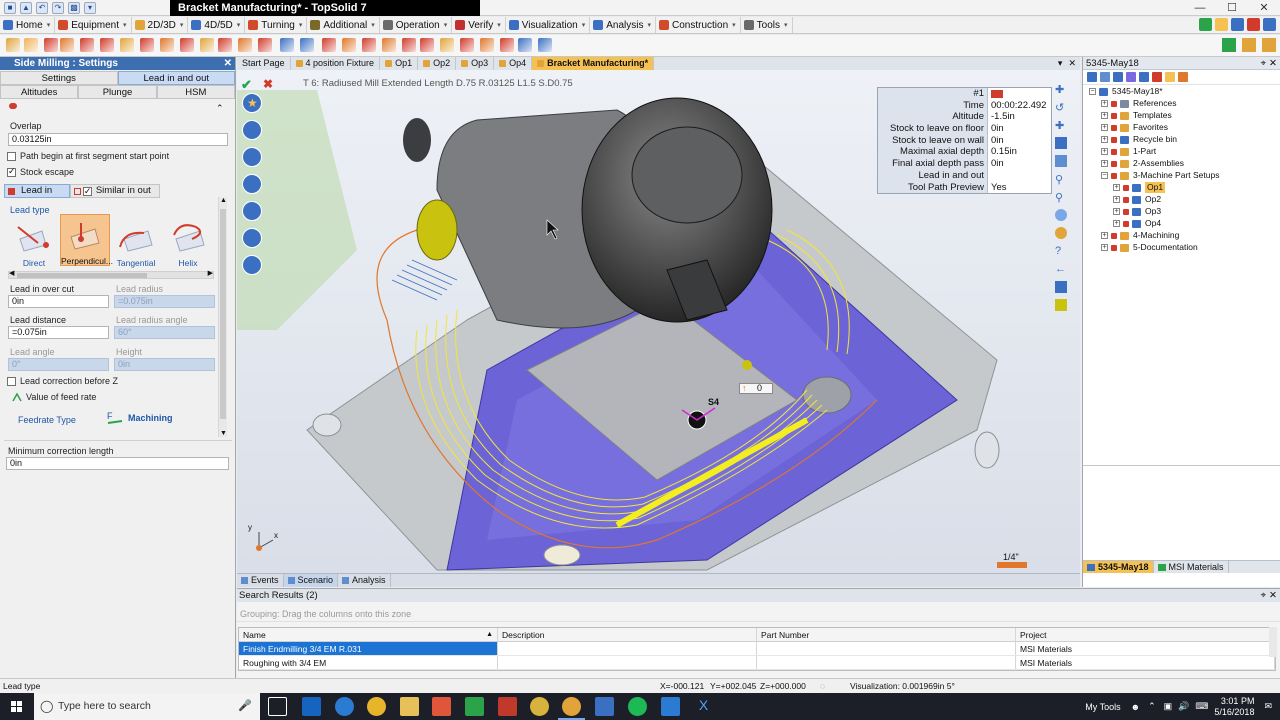  What do you see at coordinates (1061, 233) in the screenshot?
I see `palette-icon` at bounding box center [1061, 233].